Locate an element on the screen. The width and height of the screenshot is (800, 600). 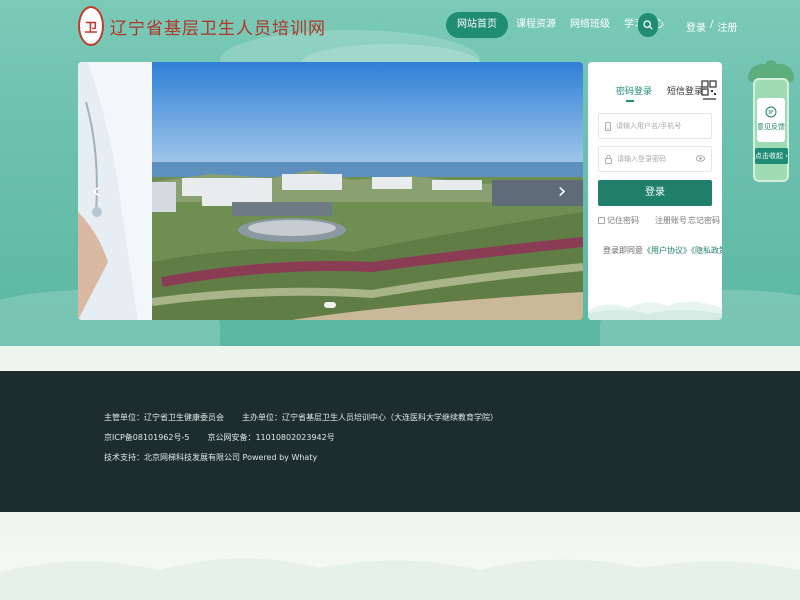
phone-icon is located at coordinates (608, 126).